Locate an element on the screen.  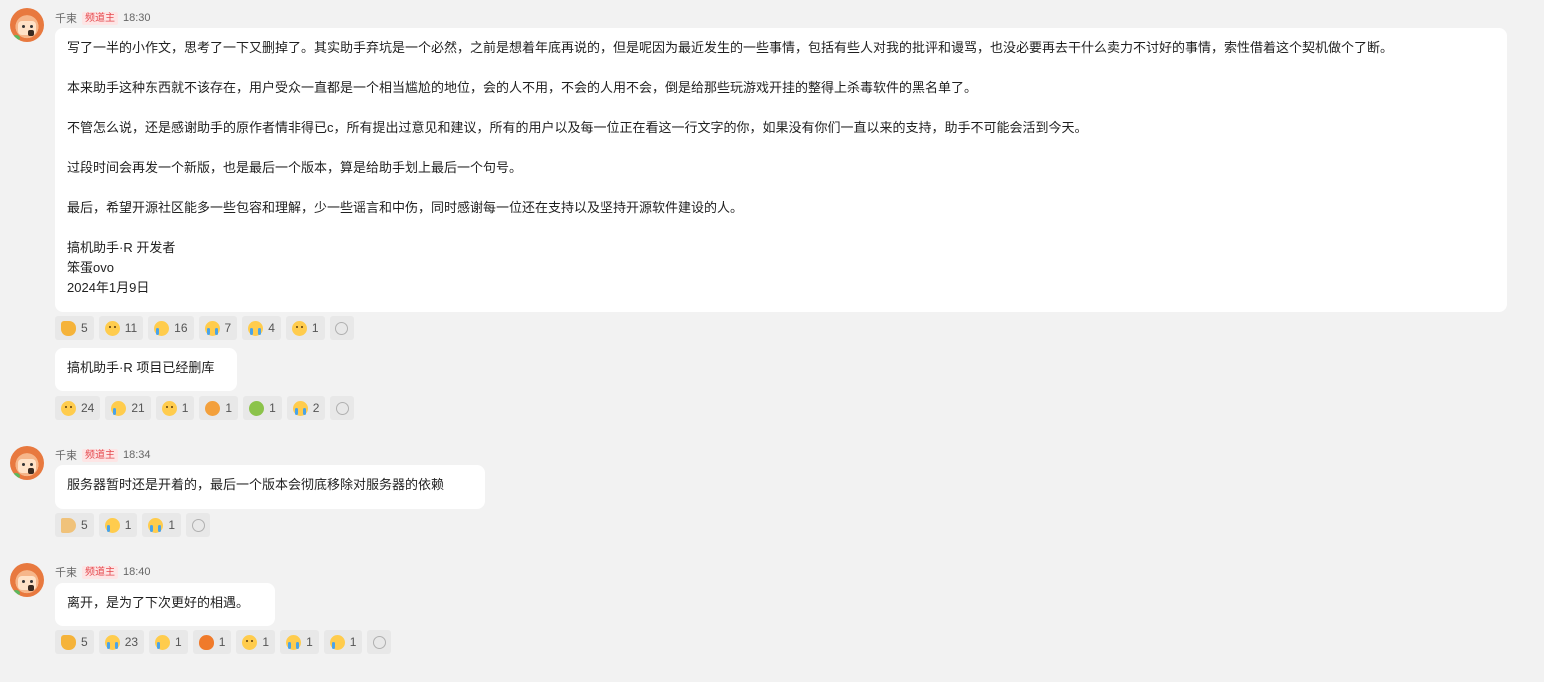
fire-icon is located at coordinates (206, 642).